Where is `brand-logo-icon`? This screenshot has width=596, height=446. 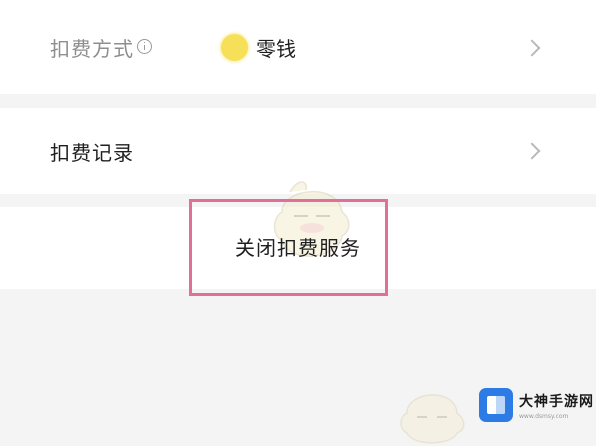
brand-logo-icon is located at coordinates (496, 405).